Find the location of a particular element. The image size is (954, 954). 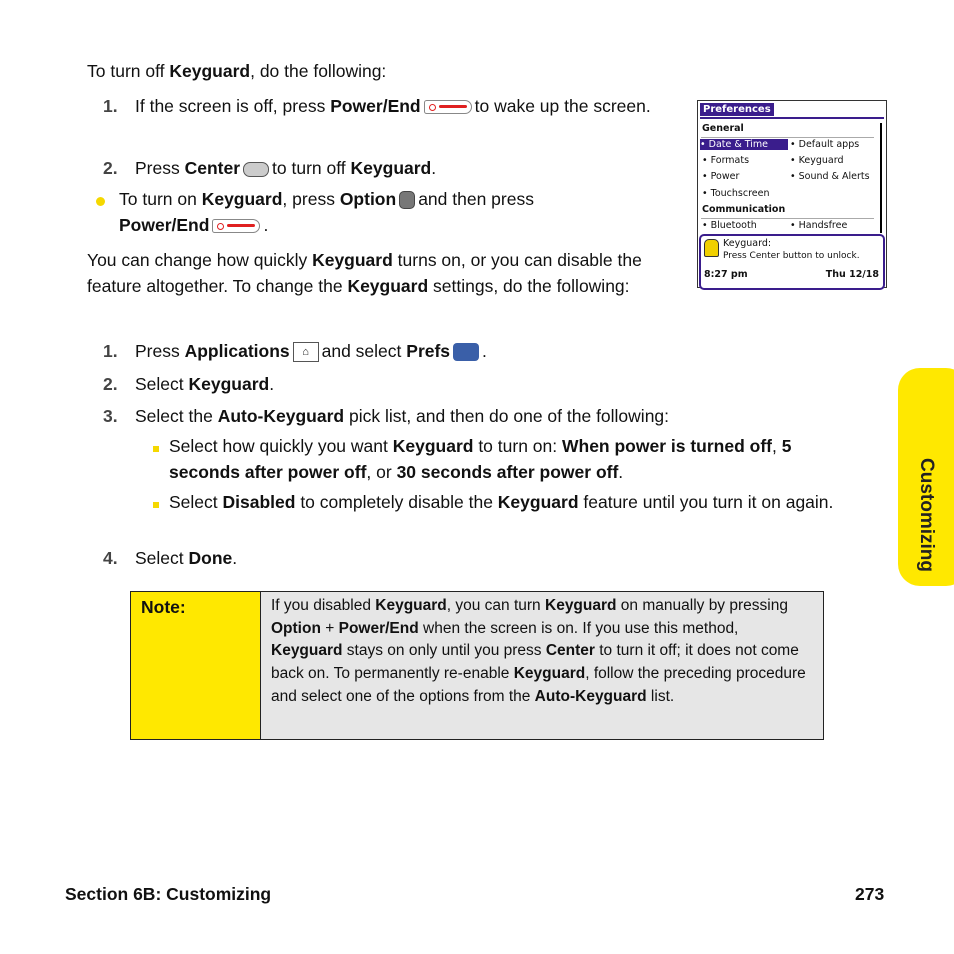

keyguard-message: Press Center button to unlock. is located at coordinates (791, 256).